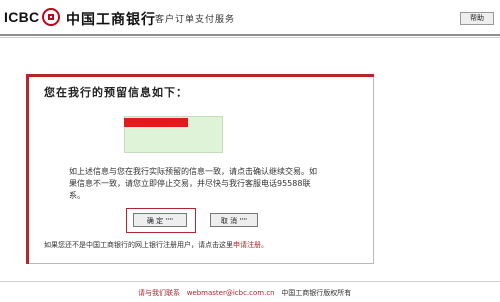 This screenshot has width=500, height=302. I want to click on copyright-text: 中国工商银行版权所有, so click(316, 293).